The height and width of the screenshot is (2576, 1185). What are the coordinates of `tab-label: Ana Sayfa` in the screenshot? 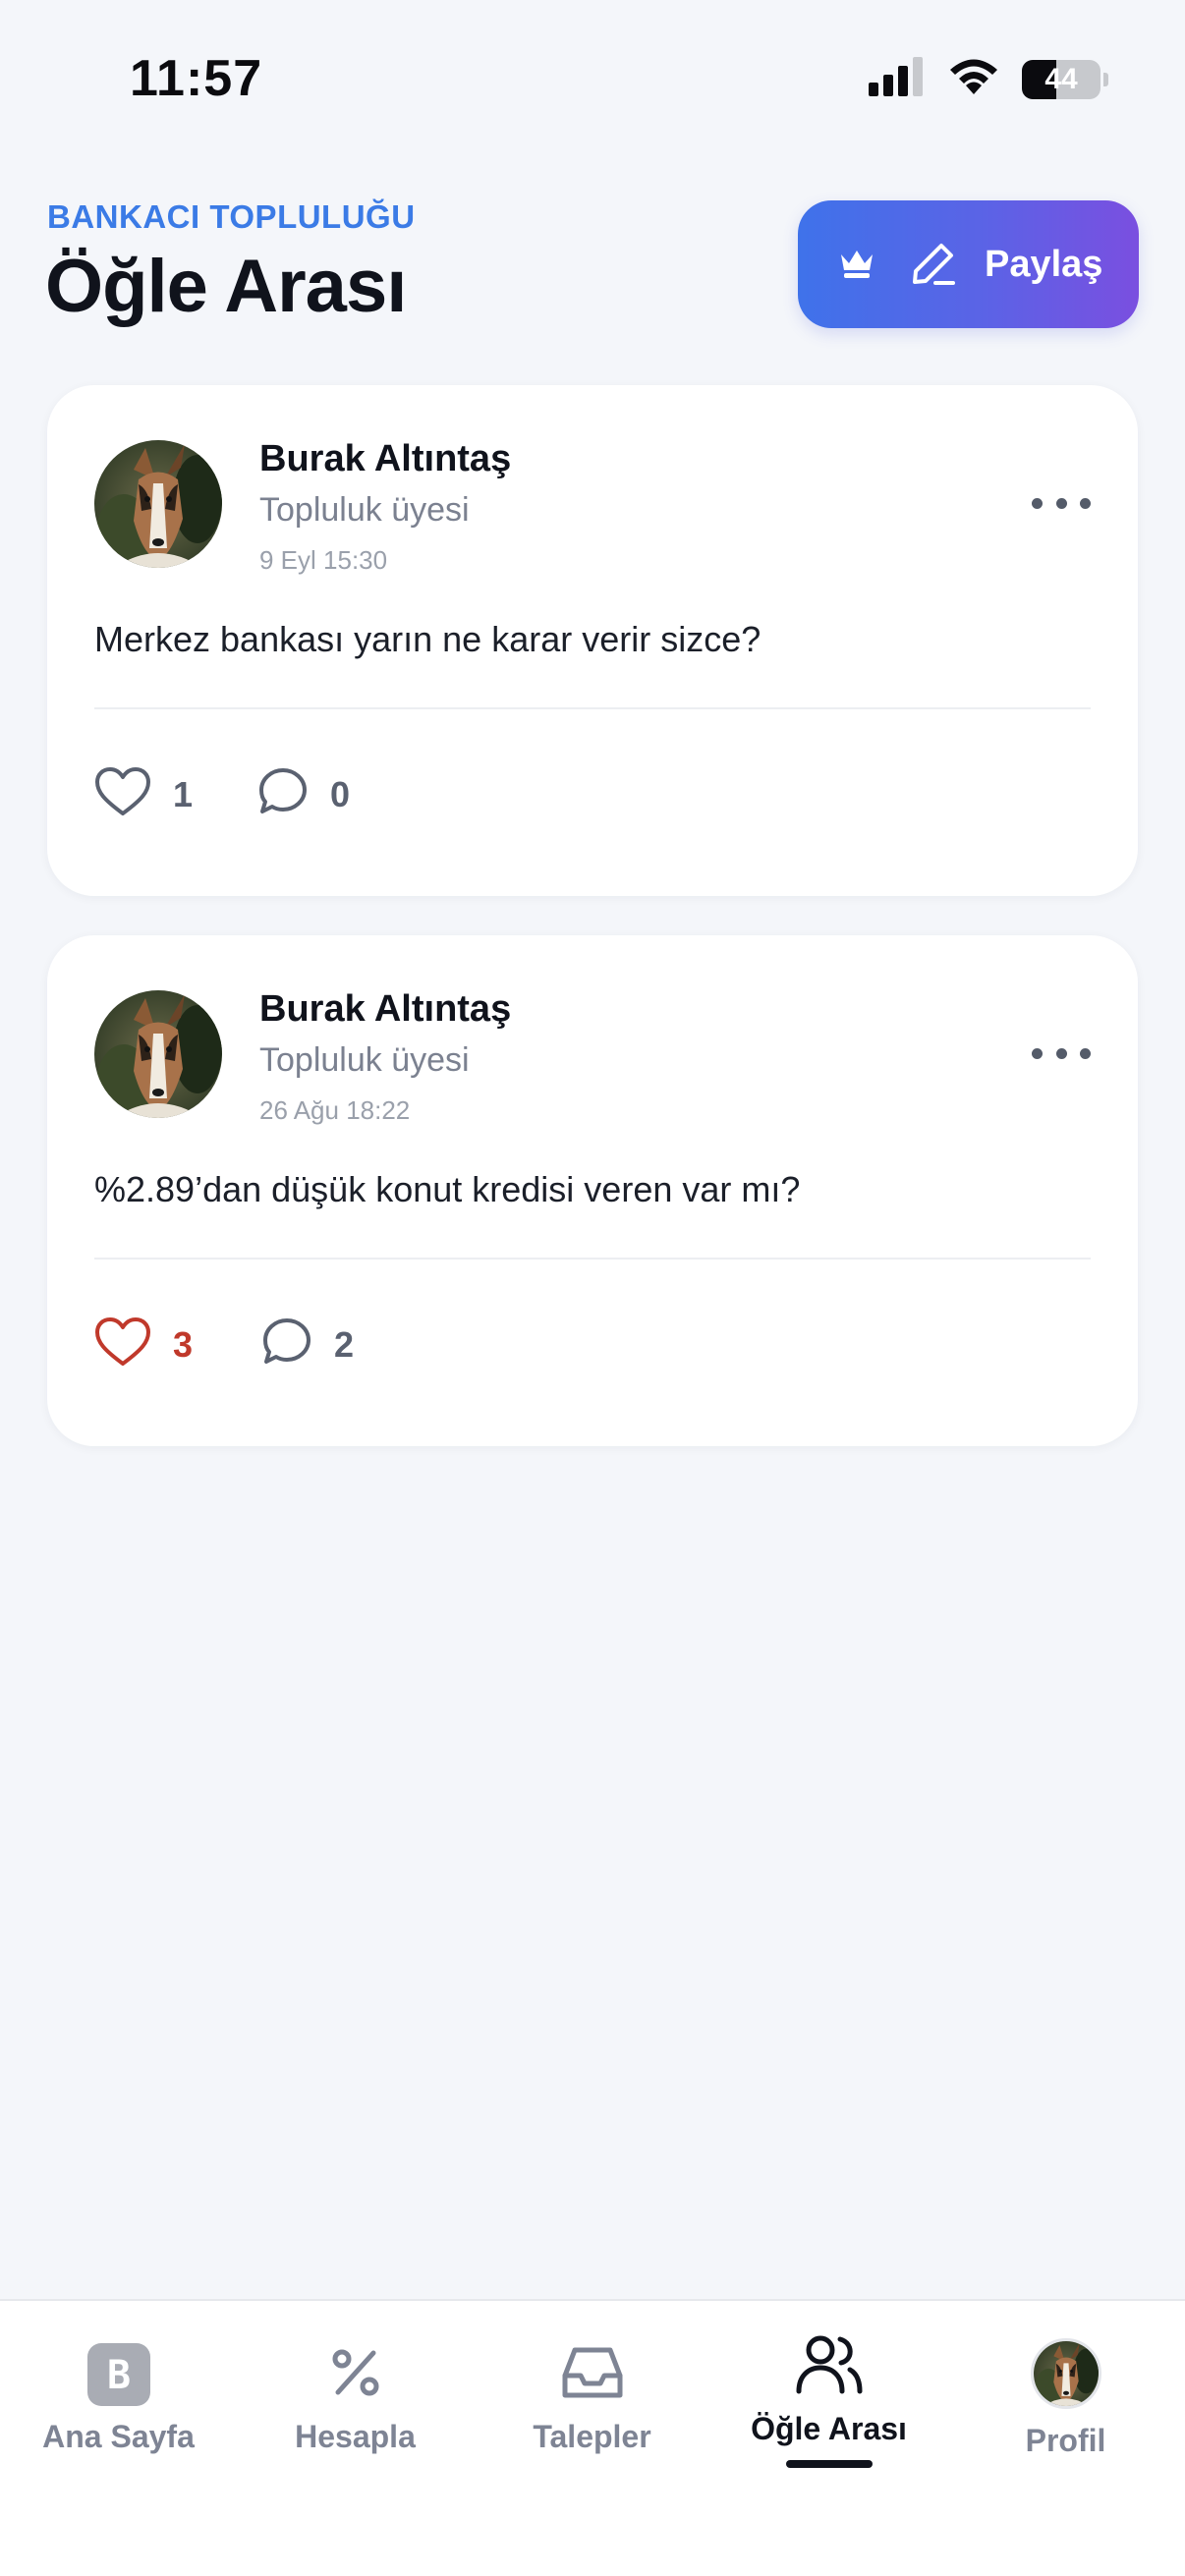 It's located at (119, 2436).